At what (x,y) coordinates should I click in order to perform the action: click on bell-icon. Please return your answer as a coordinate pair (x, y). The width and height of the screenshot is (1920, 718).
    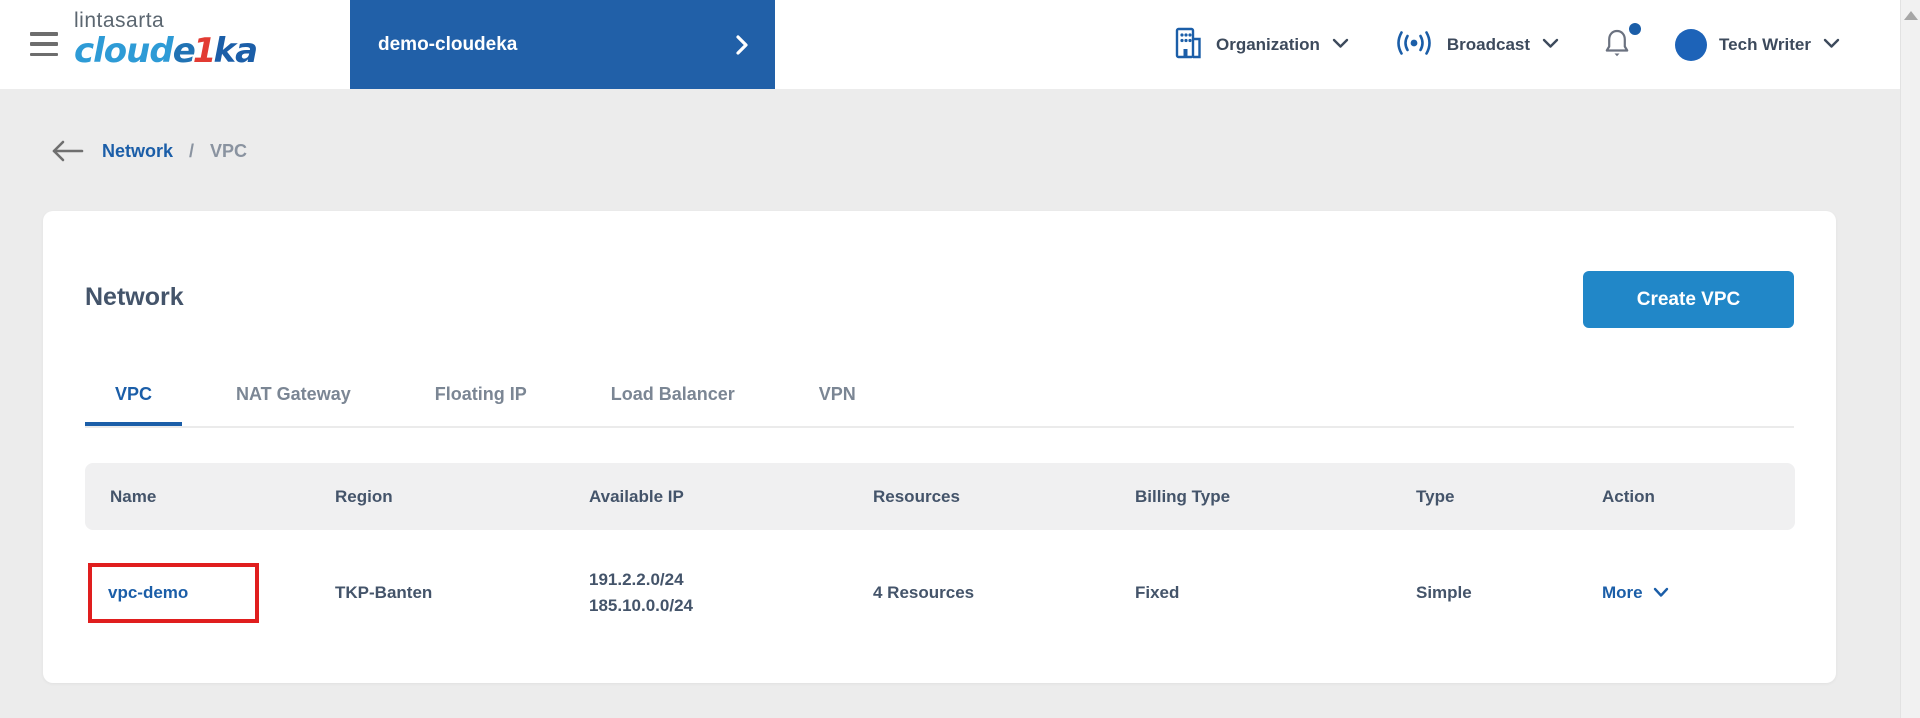
    Looking at the image, I should click on (1617, 45).